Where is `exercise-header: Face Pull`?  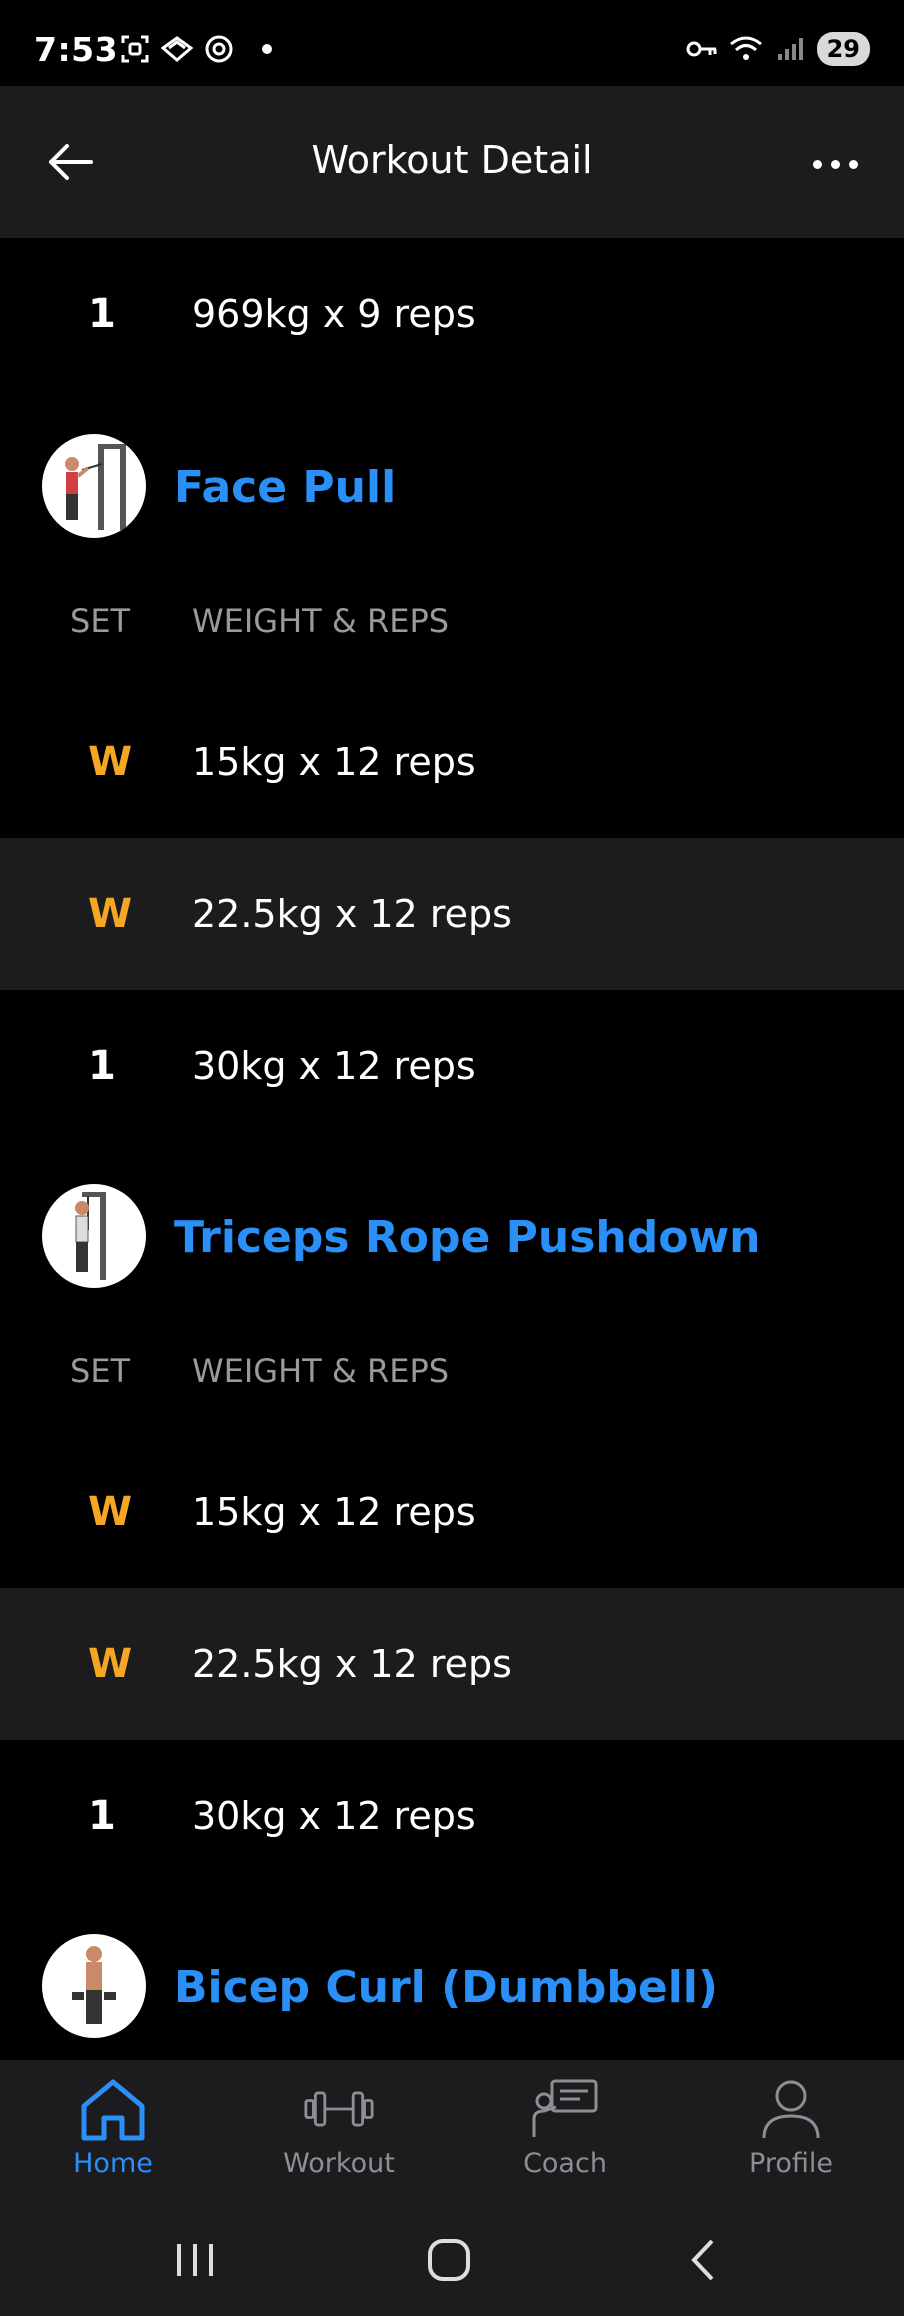
exercise-header: Face Pull is located at coordinates (452, 487).